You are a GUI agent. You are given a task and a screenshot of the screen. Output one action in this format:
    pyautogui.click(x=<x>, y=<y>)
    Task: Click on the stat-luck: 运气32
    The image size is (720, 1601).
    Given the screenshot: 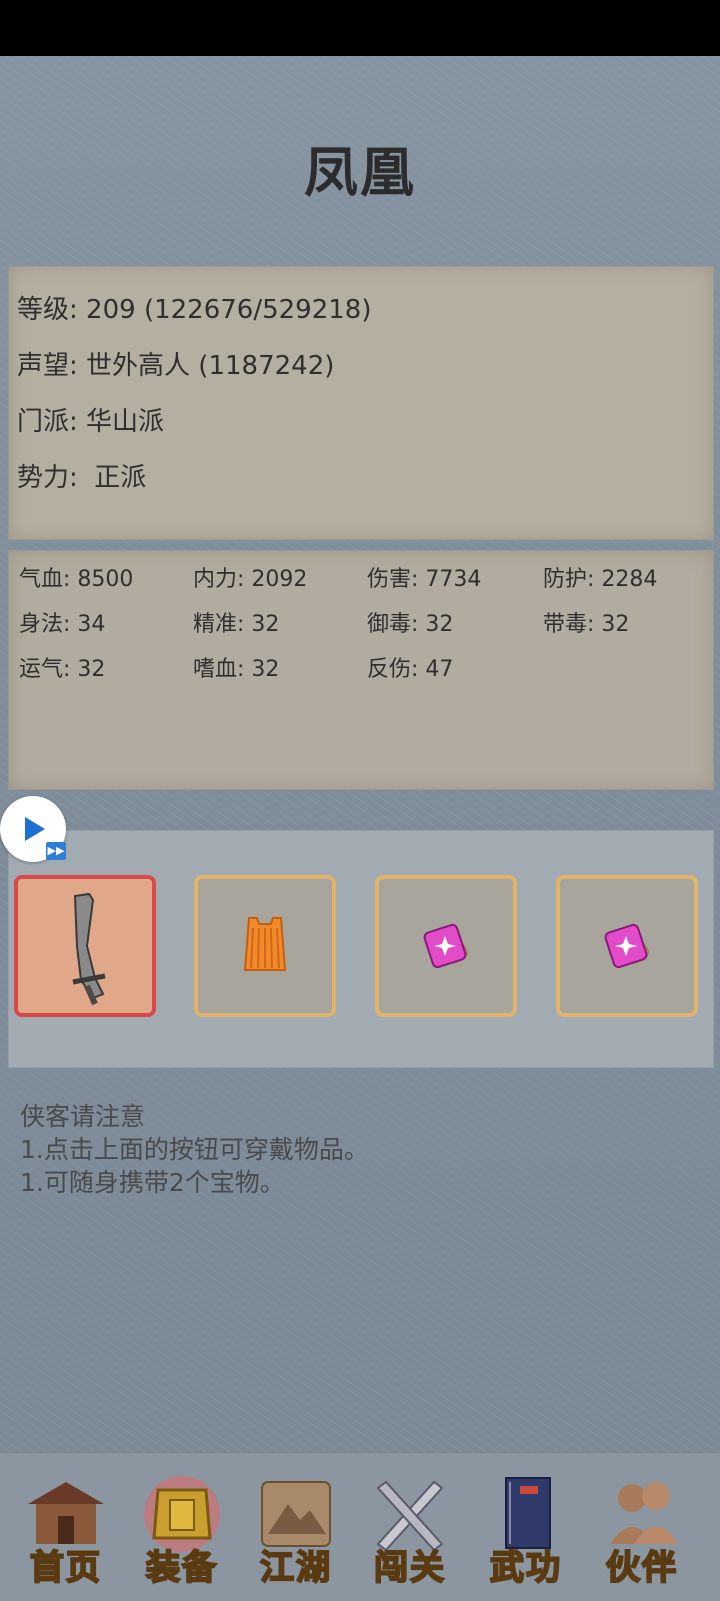 What is the action you would take?
    pyautogui.click(x=62, y=667)
    